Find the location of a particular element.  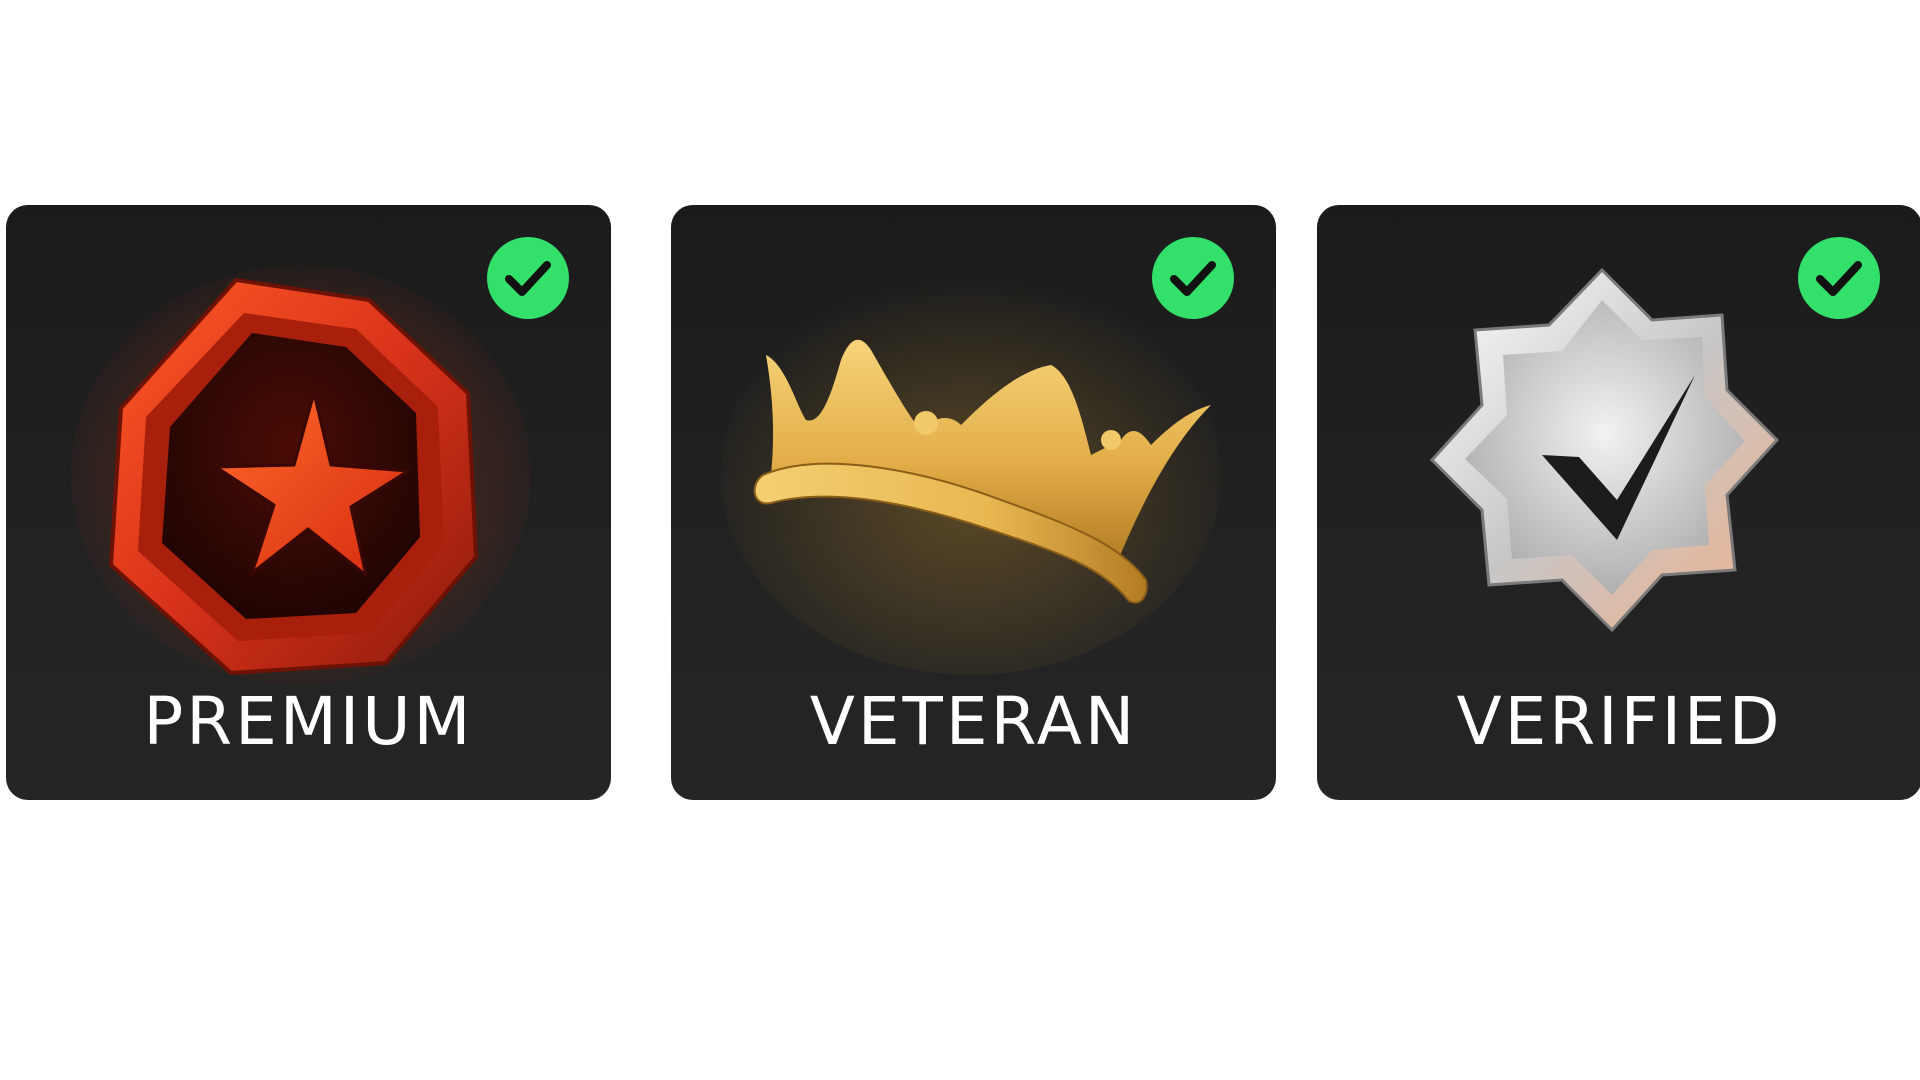

badge-label: PREMIUM is located at coordinates (308, 721).